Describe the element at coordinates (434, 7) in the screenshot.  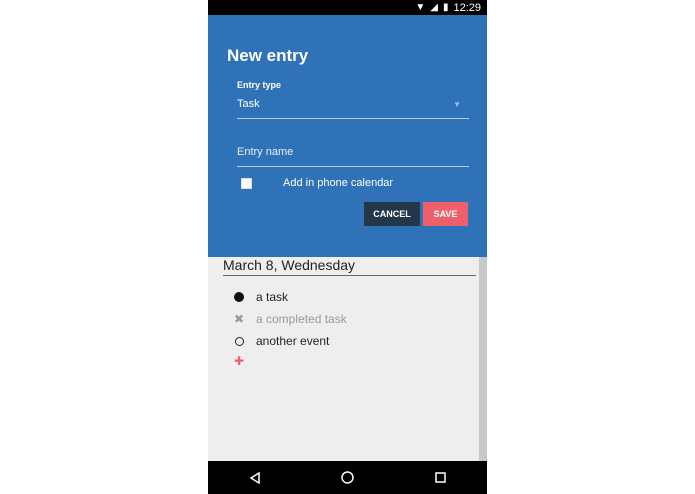
I see `signal-icon: ◢` at that location.